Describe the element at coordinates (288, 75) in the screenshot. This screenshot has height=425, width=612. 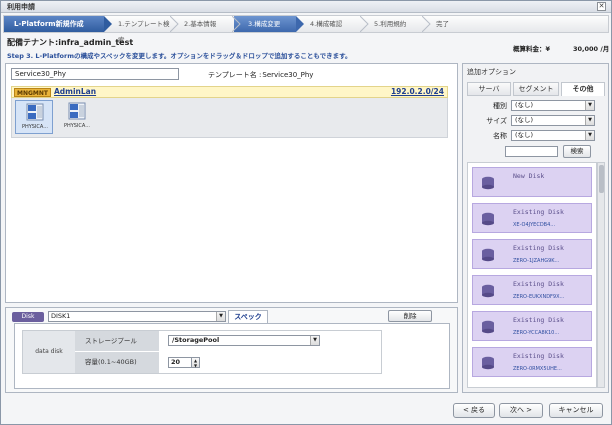
I see `template-name-value: Service30_Phy` at that location.